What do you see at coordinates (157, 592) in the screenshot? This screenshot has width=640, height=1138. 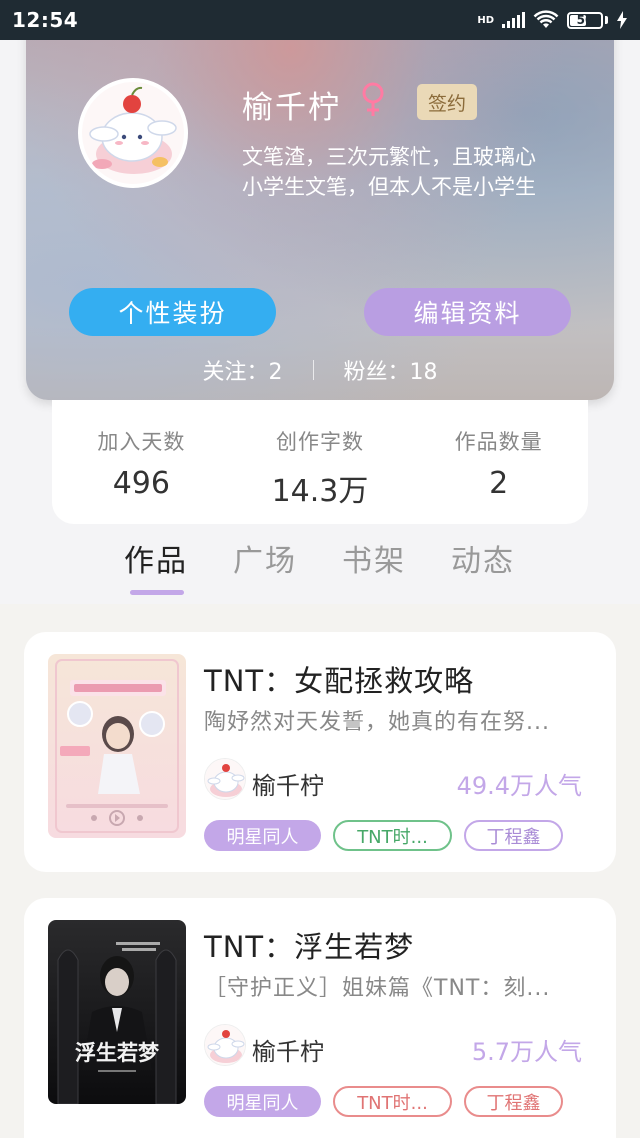 I see `tab-indicator-active` at bounding box center [157, 592].